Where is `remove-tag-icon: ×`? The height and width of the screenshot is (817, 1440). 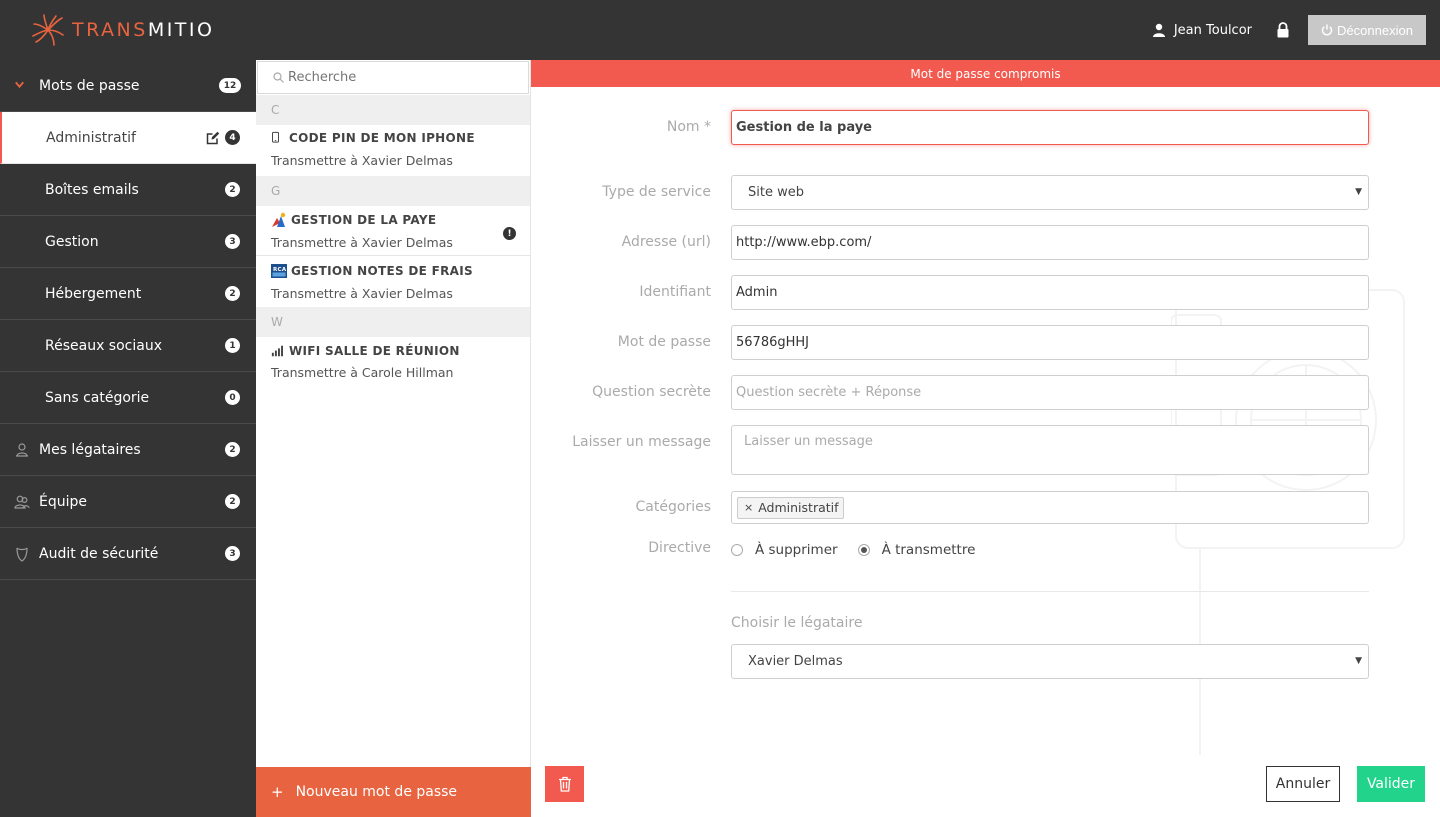 remove-tag-icon: × is located at coordinates (748, 507).